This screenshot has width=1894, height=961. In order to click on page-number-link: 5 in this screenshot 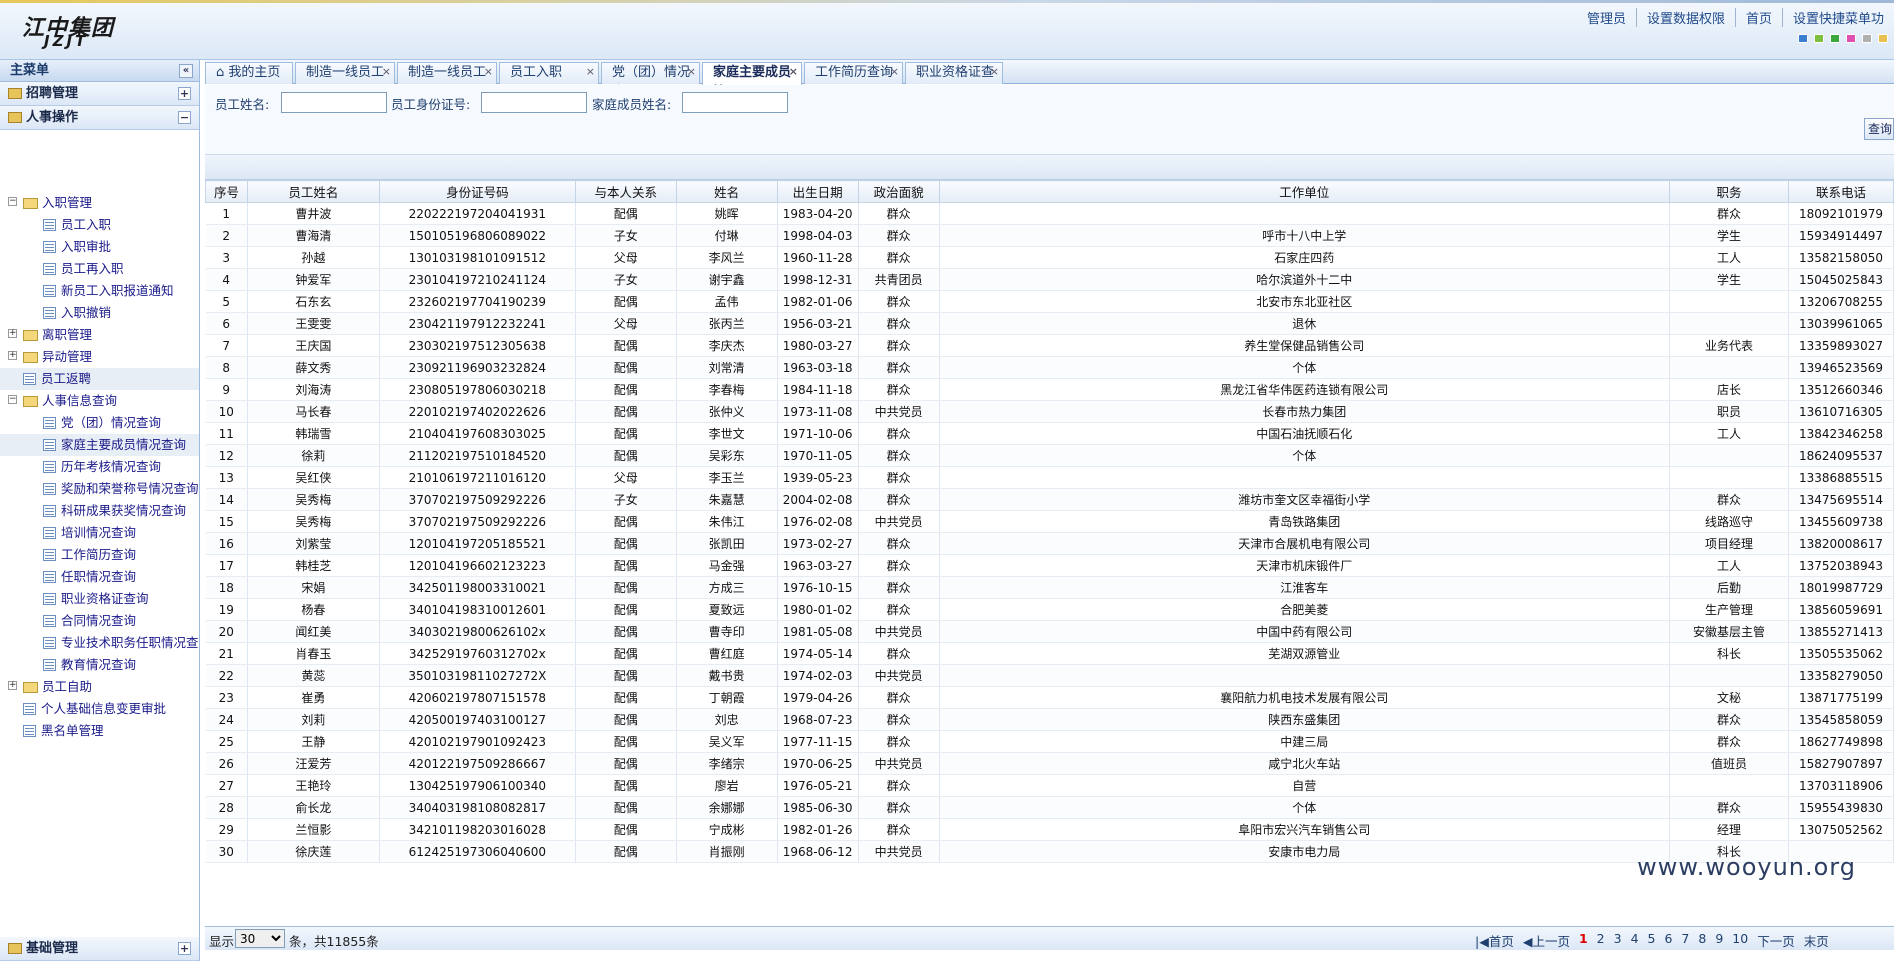, I will do `click(1652, 940)`.